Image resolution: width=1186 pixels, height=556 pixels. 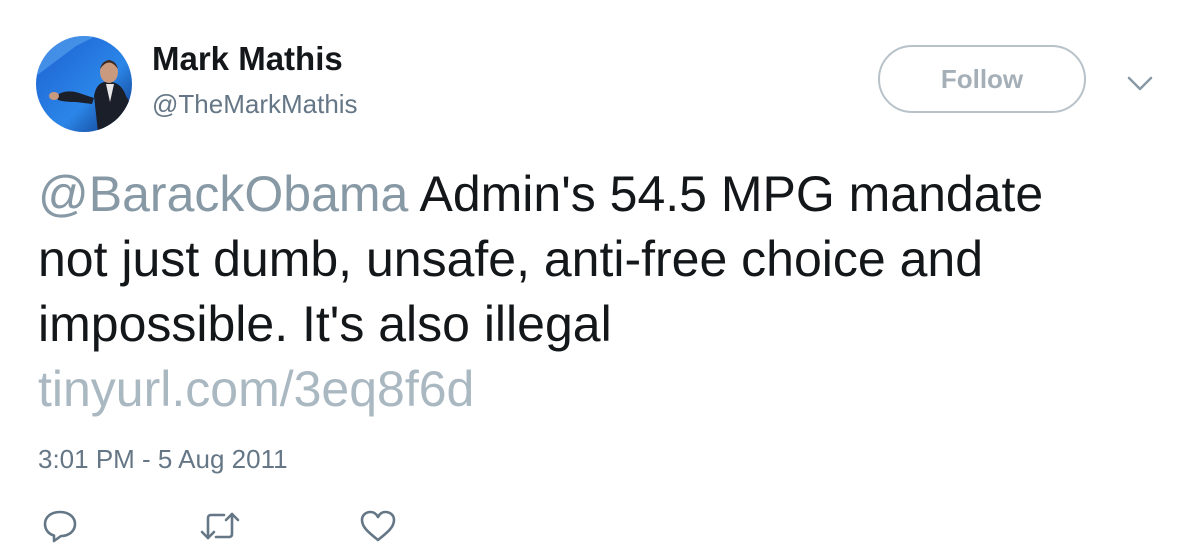 I want to click on mention-link: @BarackObama, so click(x=223, y=194).